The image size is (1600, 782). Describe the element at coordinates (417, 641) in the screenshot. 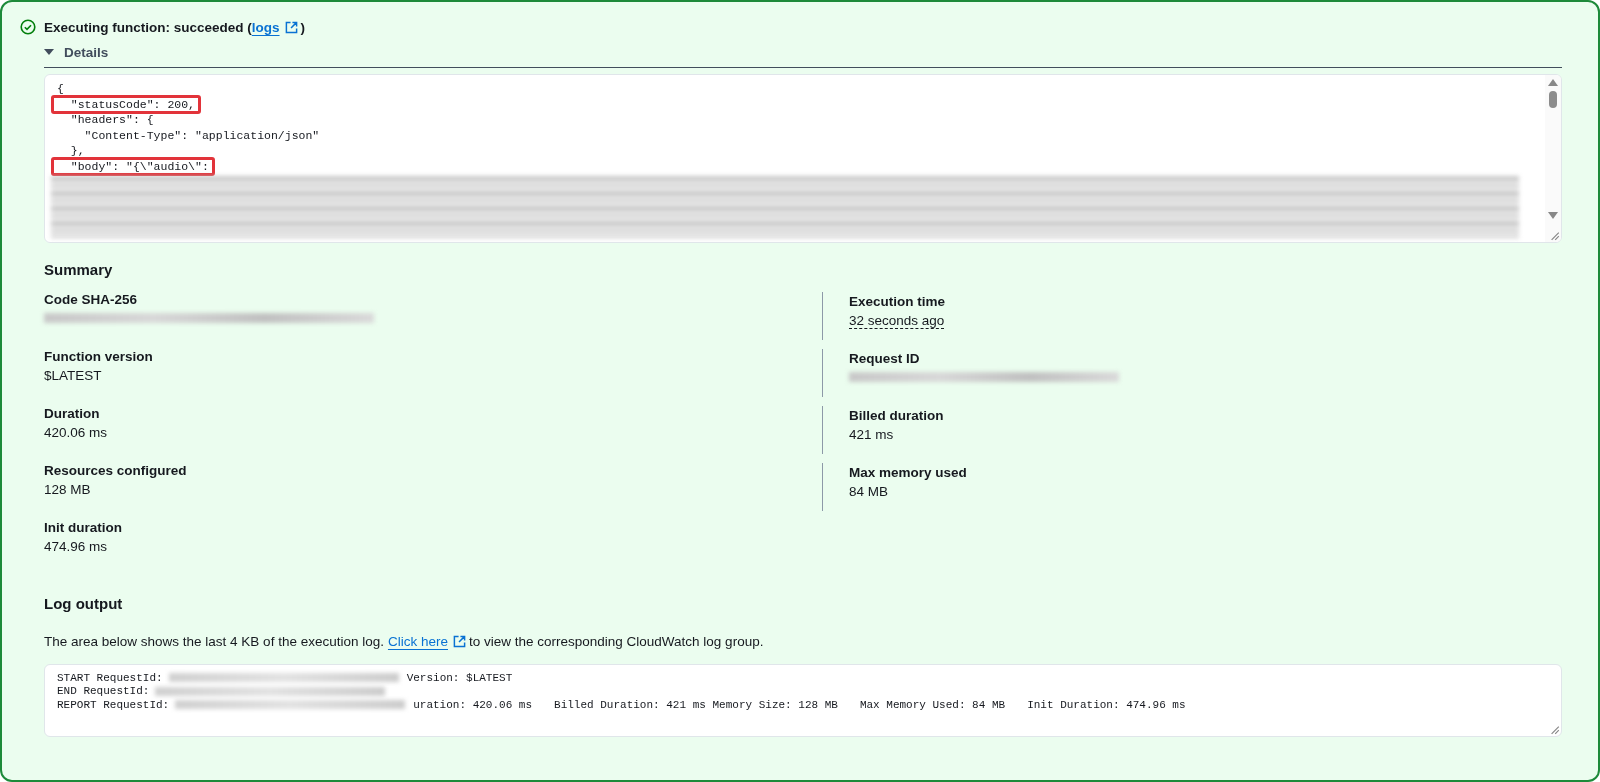

I see `click-here-link: Click here` at that location.